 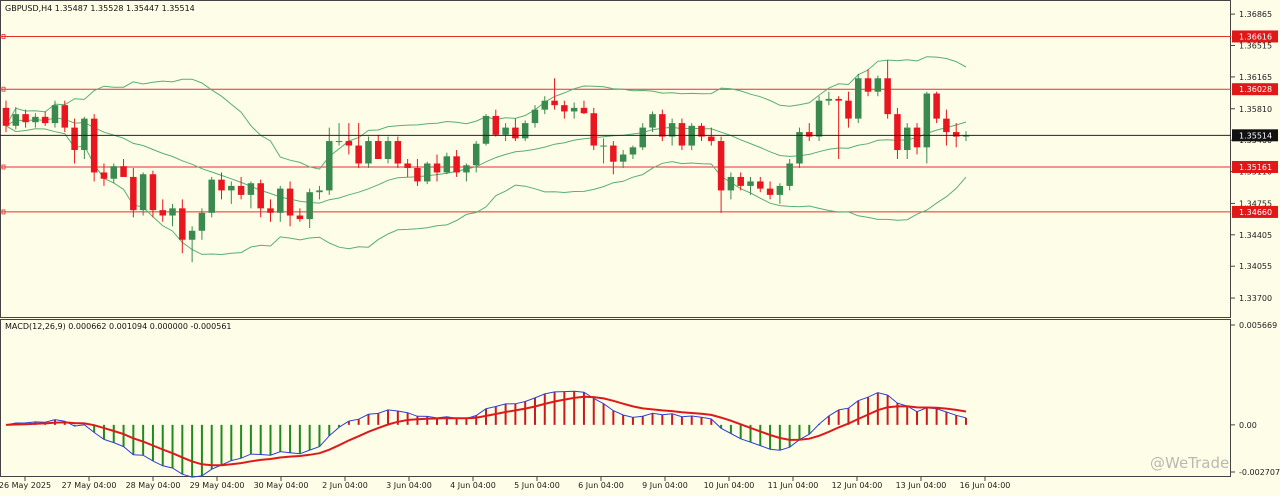 I want to click on current-price-label: 1.35514, so click(x=1255, y=135).